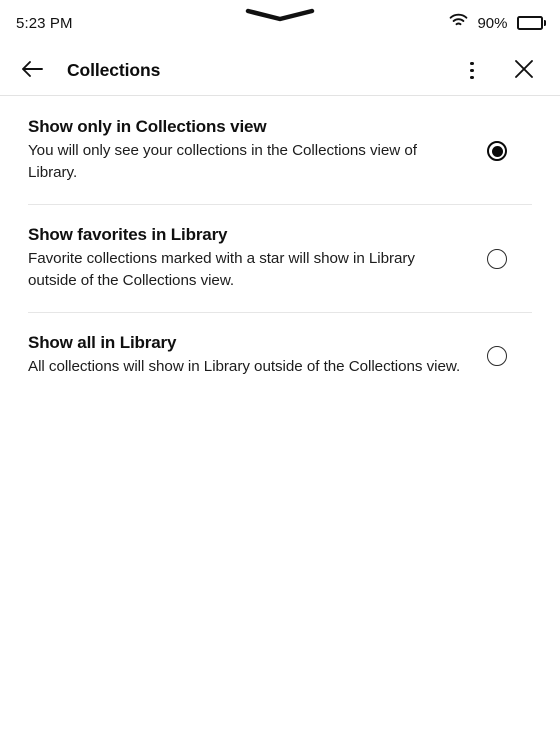 This screenshot has height=747, width=560. I want to click on chevron-down-handle-icon, so click(280, 15).